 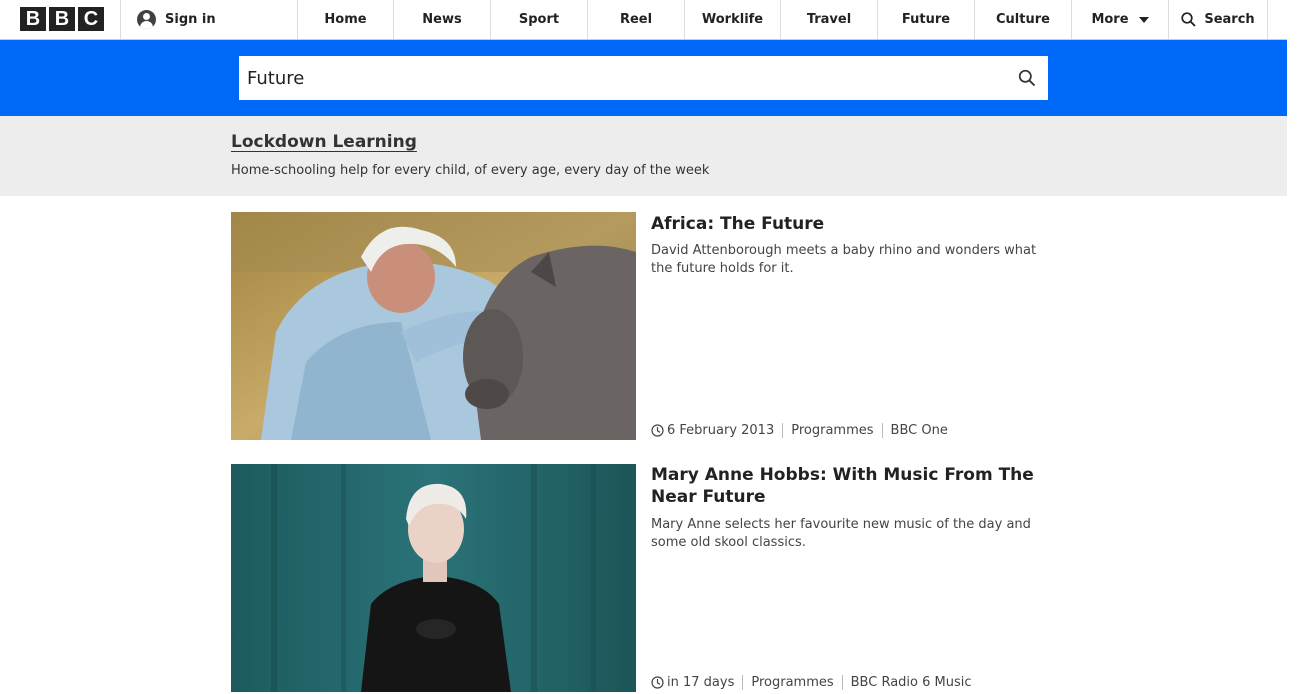 What do you see at coordinates (636, 19) in the screenshot?
I see `nav-reel: Reel` at bounding box center [636, 19].